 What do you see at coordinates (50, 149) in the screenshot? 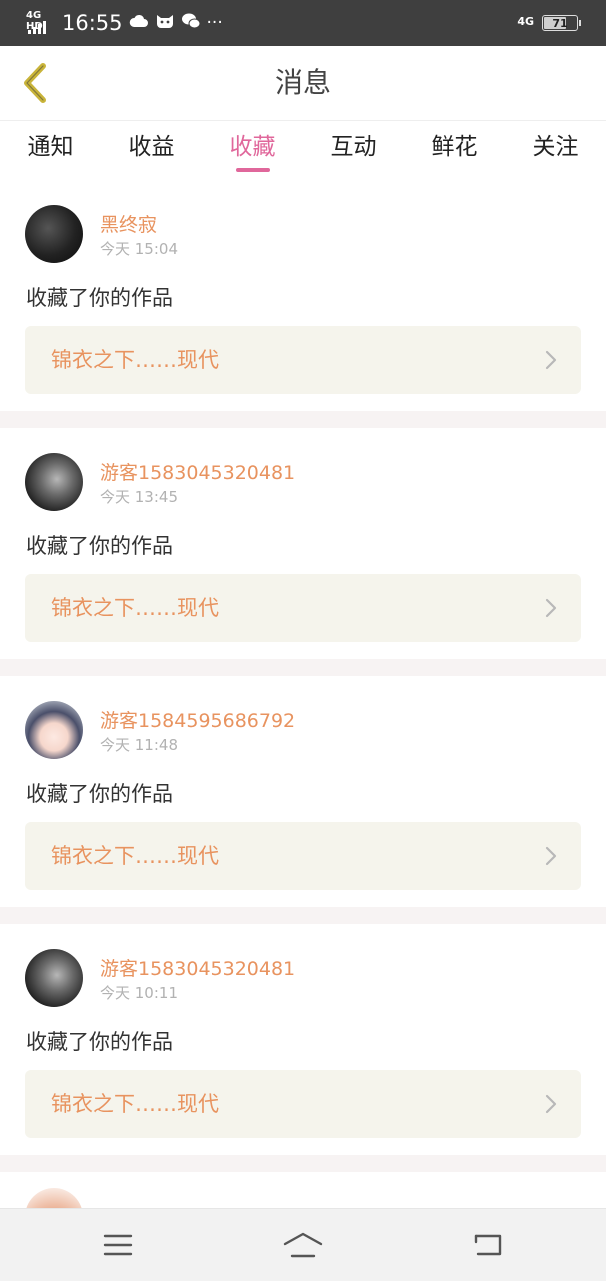
I see `tab-notifications: 通知` at bounding box center [50, 149].